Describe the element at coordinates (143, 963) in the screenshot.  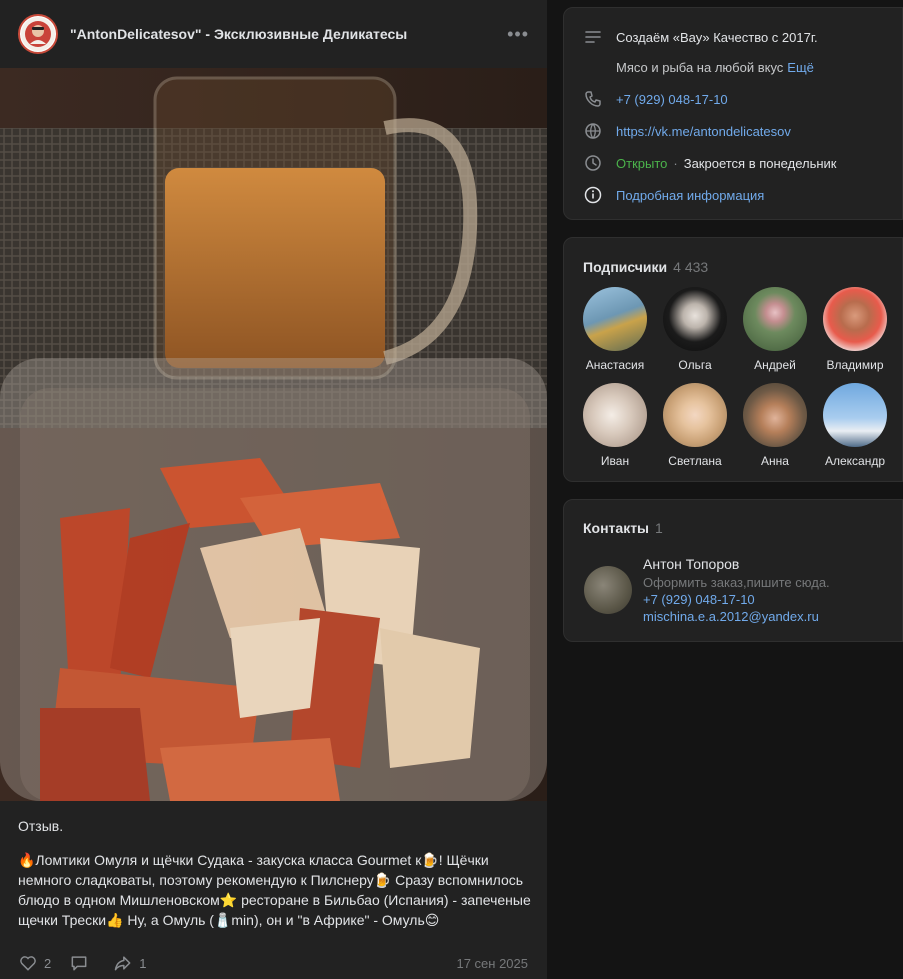
I see `share-count: 1` at that location.